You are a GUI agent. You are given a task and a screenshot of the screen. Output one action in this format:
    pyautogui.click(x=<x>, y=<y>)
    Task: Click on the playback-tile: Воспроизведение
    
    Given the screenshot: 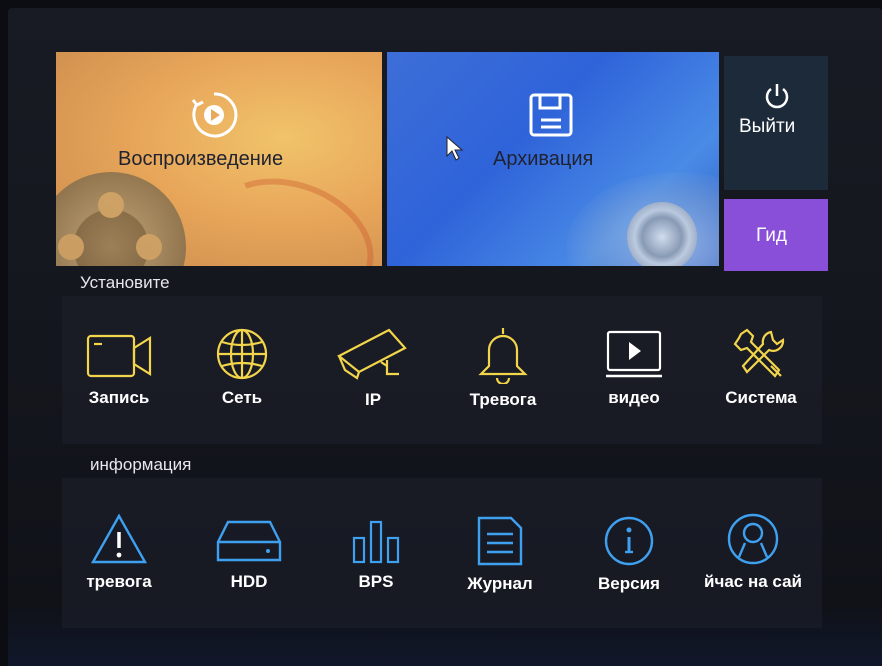 What is the action you would take?
    pyautogui.click(x=219, y=159)
    